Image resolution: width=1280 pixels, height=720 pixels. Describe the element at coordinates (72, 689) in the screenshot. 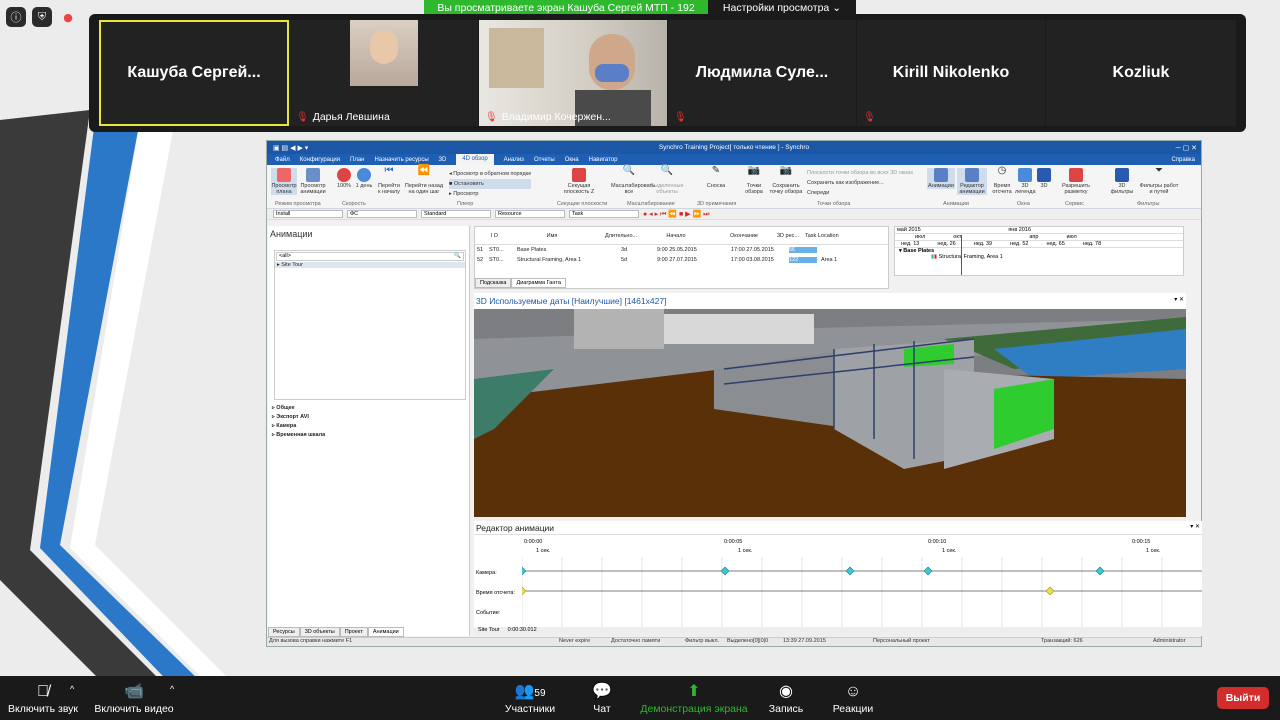

I see `audio-options-caret: ^` at that location.